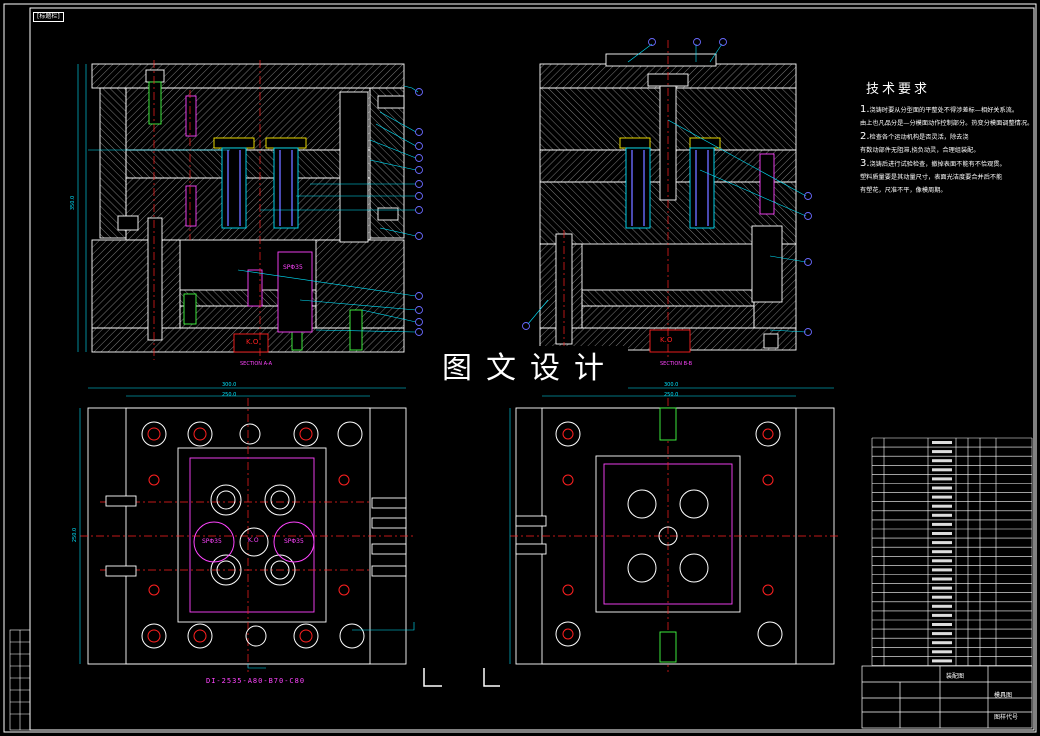  What do you see at coordinates (676, 364) in the screenshot?
I see `section-label-right: SECTION B-B` at bounding box center [676, 364].